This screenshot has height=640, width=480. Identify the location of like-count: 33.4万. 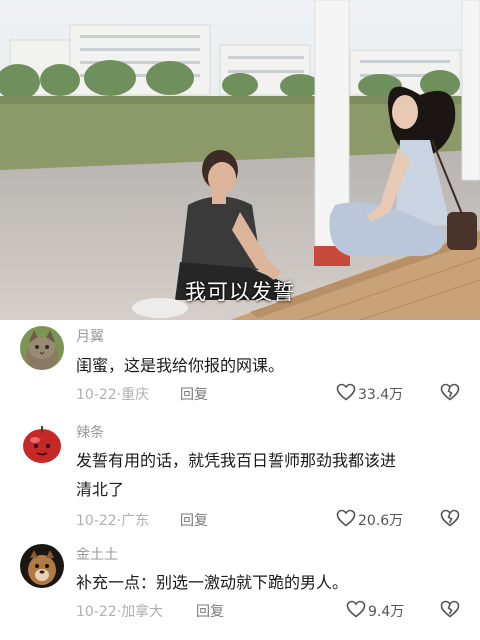
(381, 395).